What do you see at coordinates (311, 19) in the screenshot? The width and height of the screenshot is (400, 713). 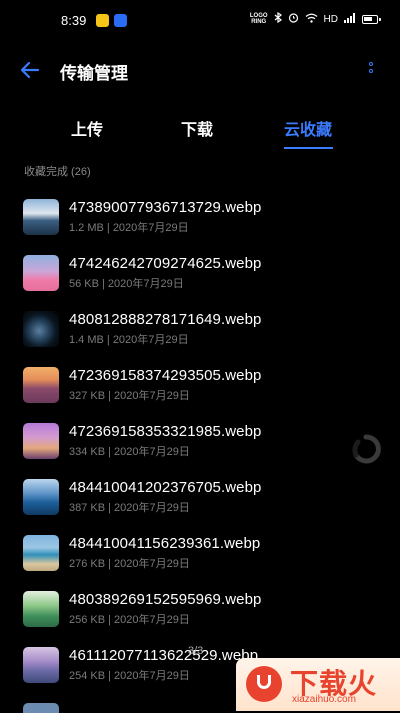 I see `wifi-icon` at bounding box center [311, 19].